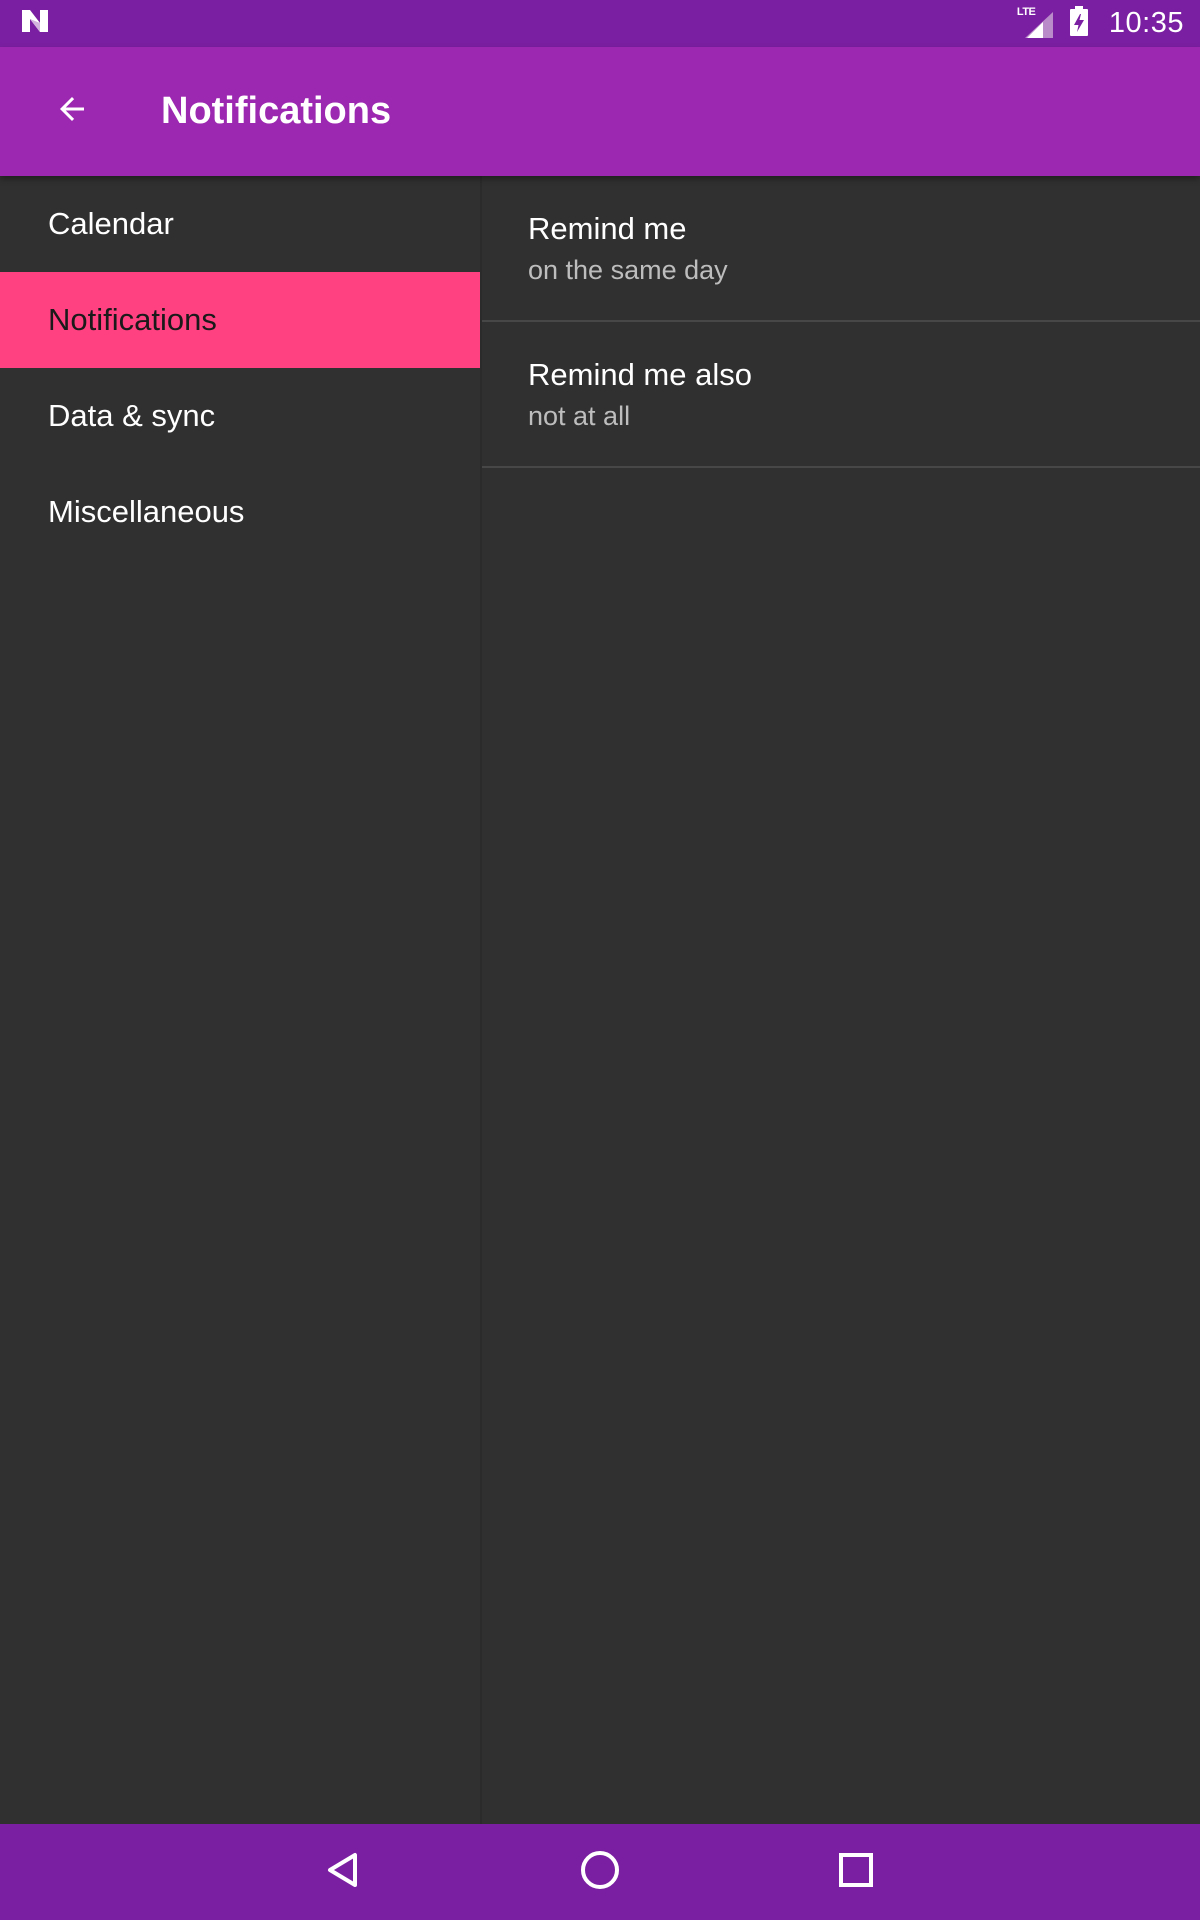 The width and height of the screenshot is (1200, 1920). I want to click on sidebar-item-label: Data & sync, so click(132, 415).